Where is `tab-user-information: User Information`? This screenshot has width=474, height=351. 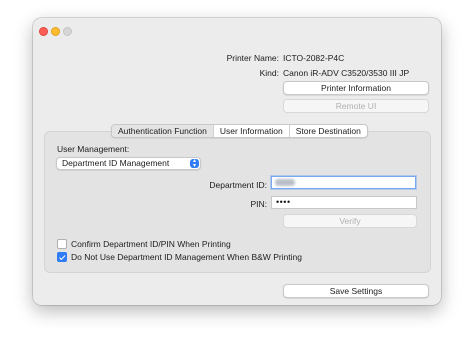
tab-user-information: User Information is located at coordinates (252, 131).